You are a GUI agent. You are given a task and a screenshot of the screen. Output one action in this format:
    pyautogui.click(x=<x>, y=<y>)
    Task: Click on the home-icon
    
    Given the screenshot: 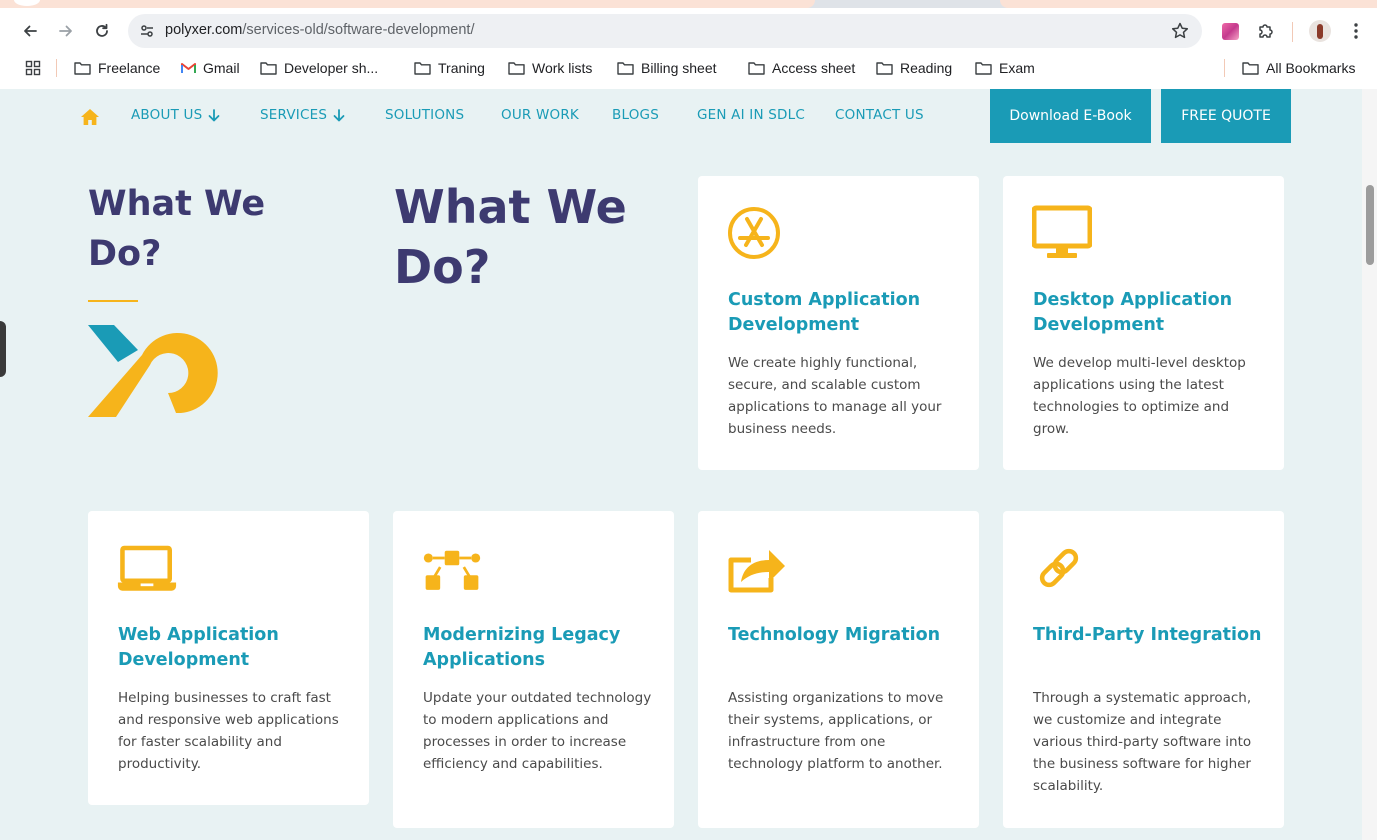 What is the action you would take?
    pyautogui.click(x=90, y=117)
    